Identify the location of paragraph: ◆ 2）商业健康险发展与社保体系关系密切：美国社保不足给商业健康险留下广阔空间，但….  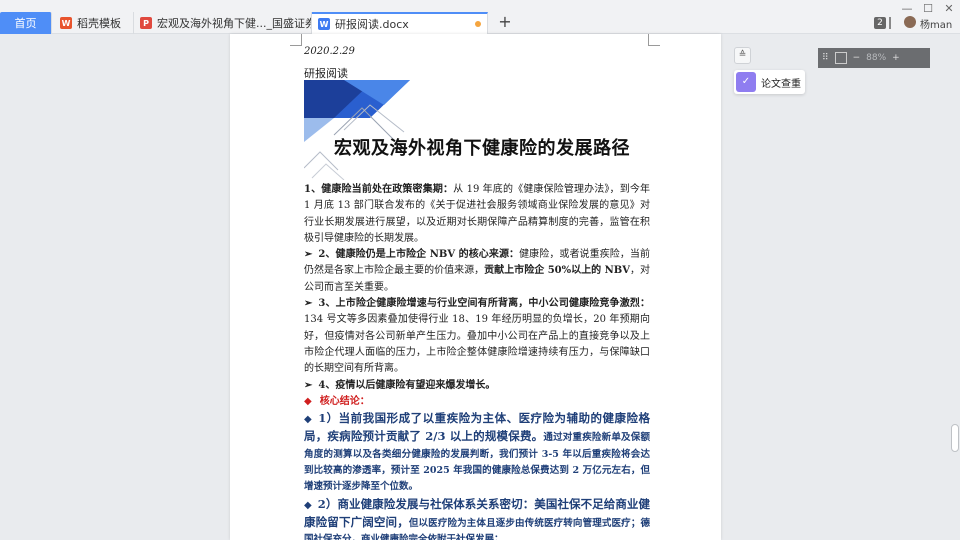
(477, 518).